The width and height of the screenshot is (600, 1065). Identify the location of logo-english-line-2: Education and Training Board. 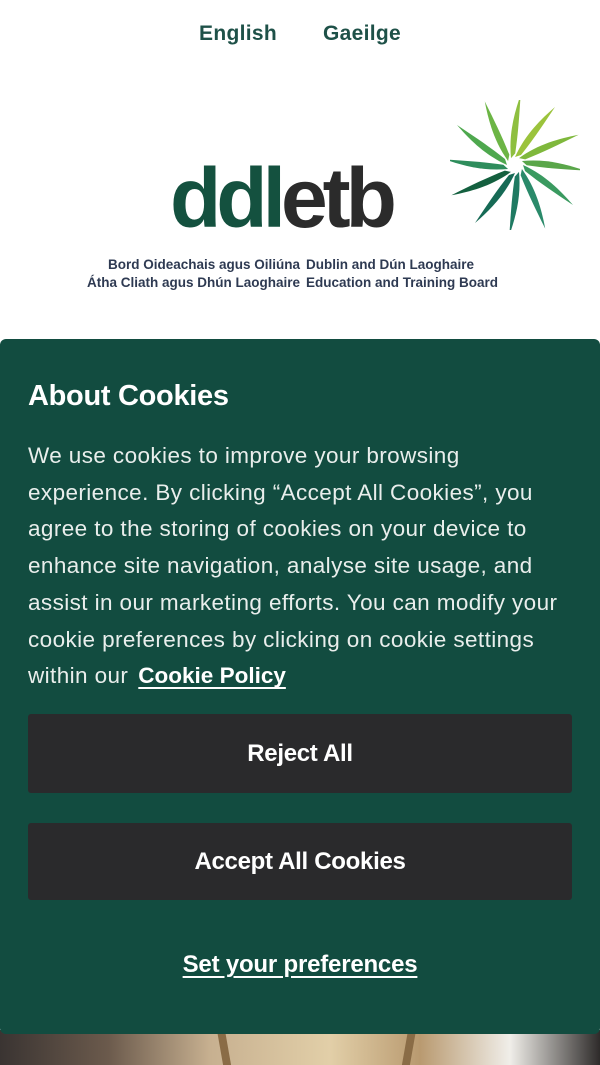
(402, 282).